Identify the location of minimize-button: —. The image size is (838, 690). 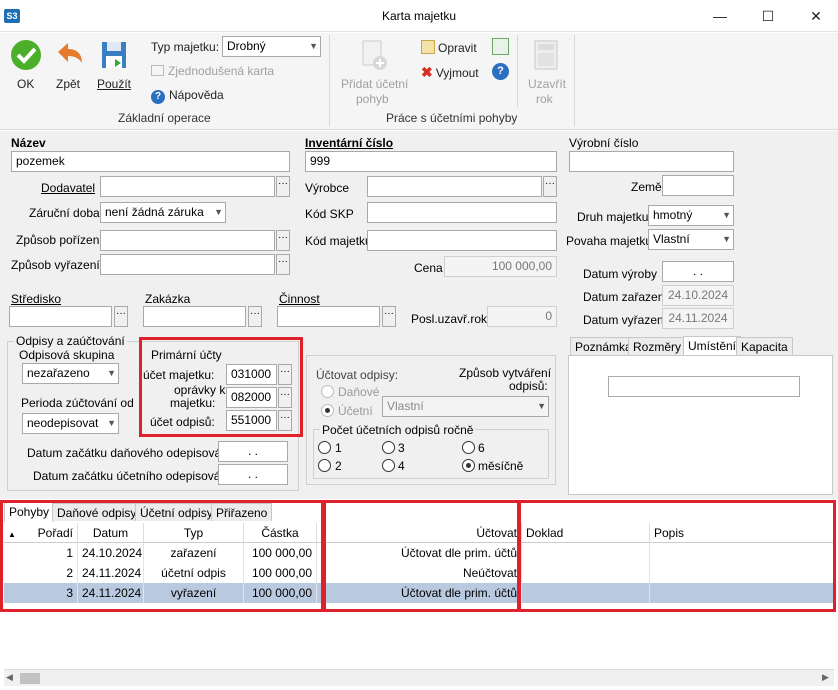
(720, 16).